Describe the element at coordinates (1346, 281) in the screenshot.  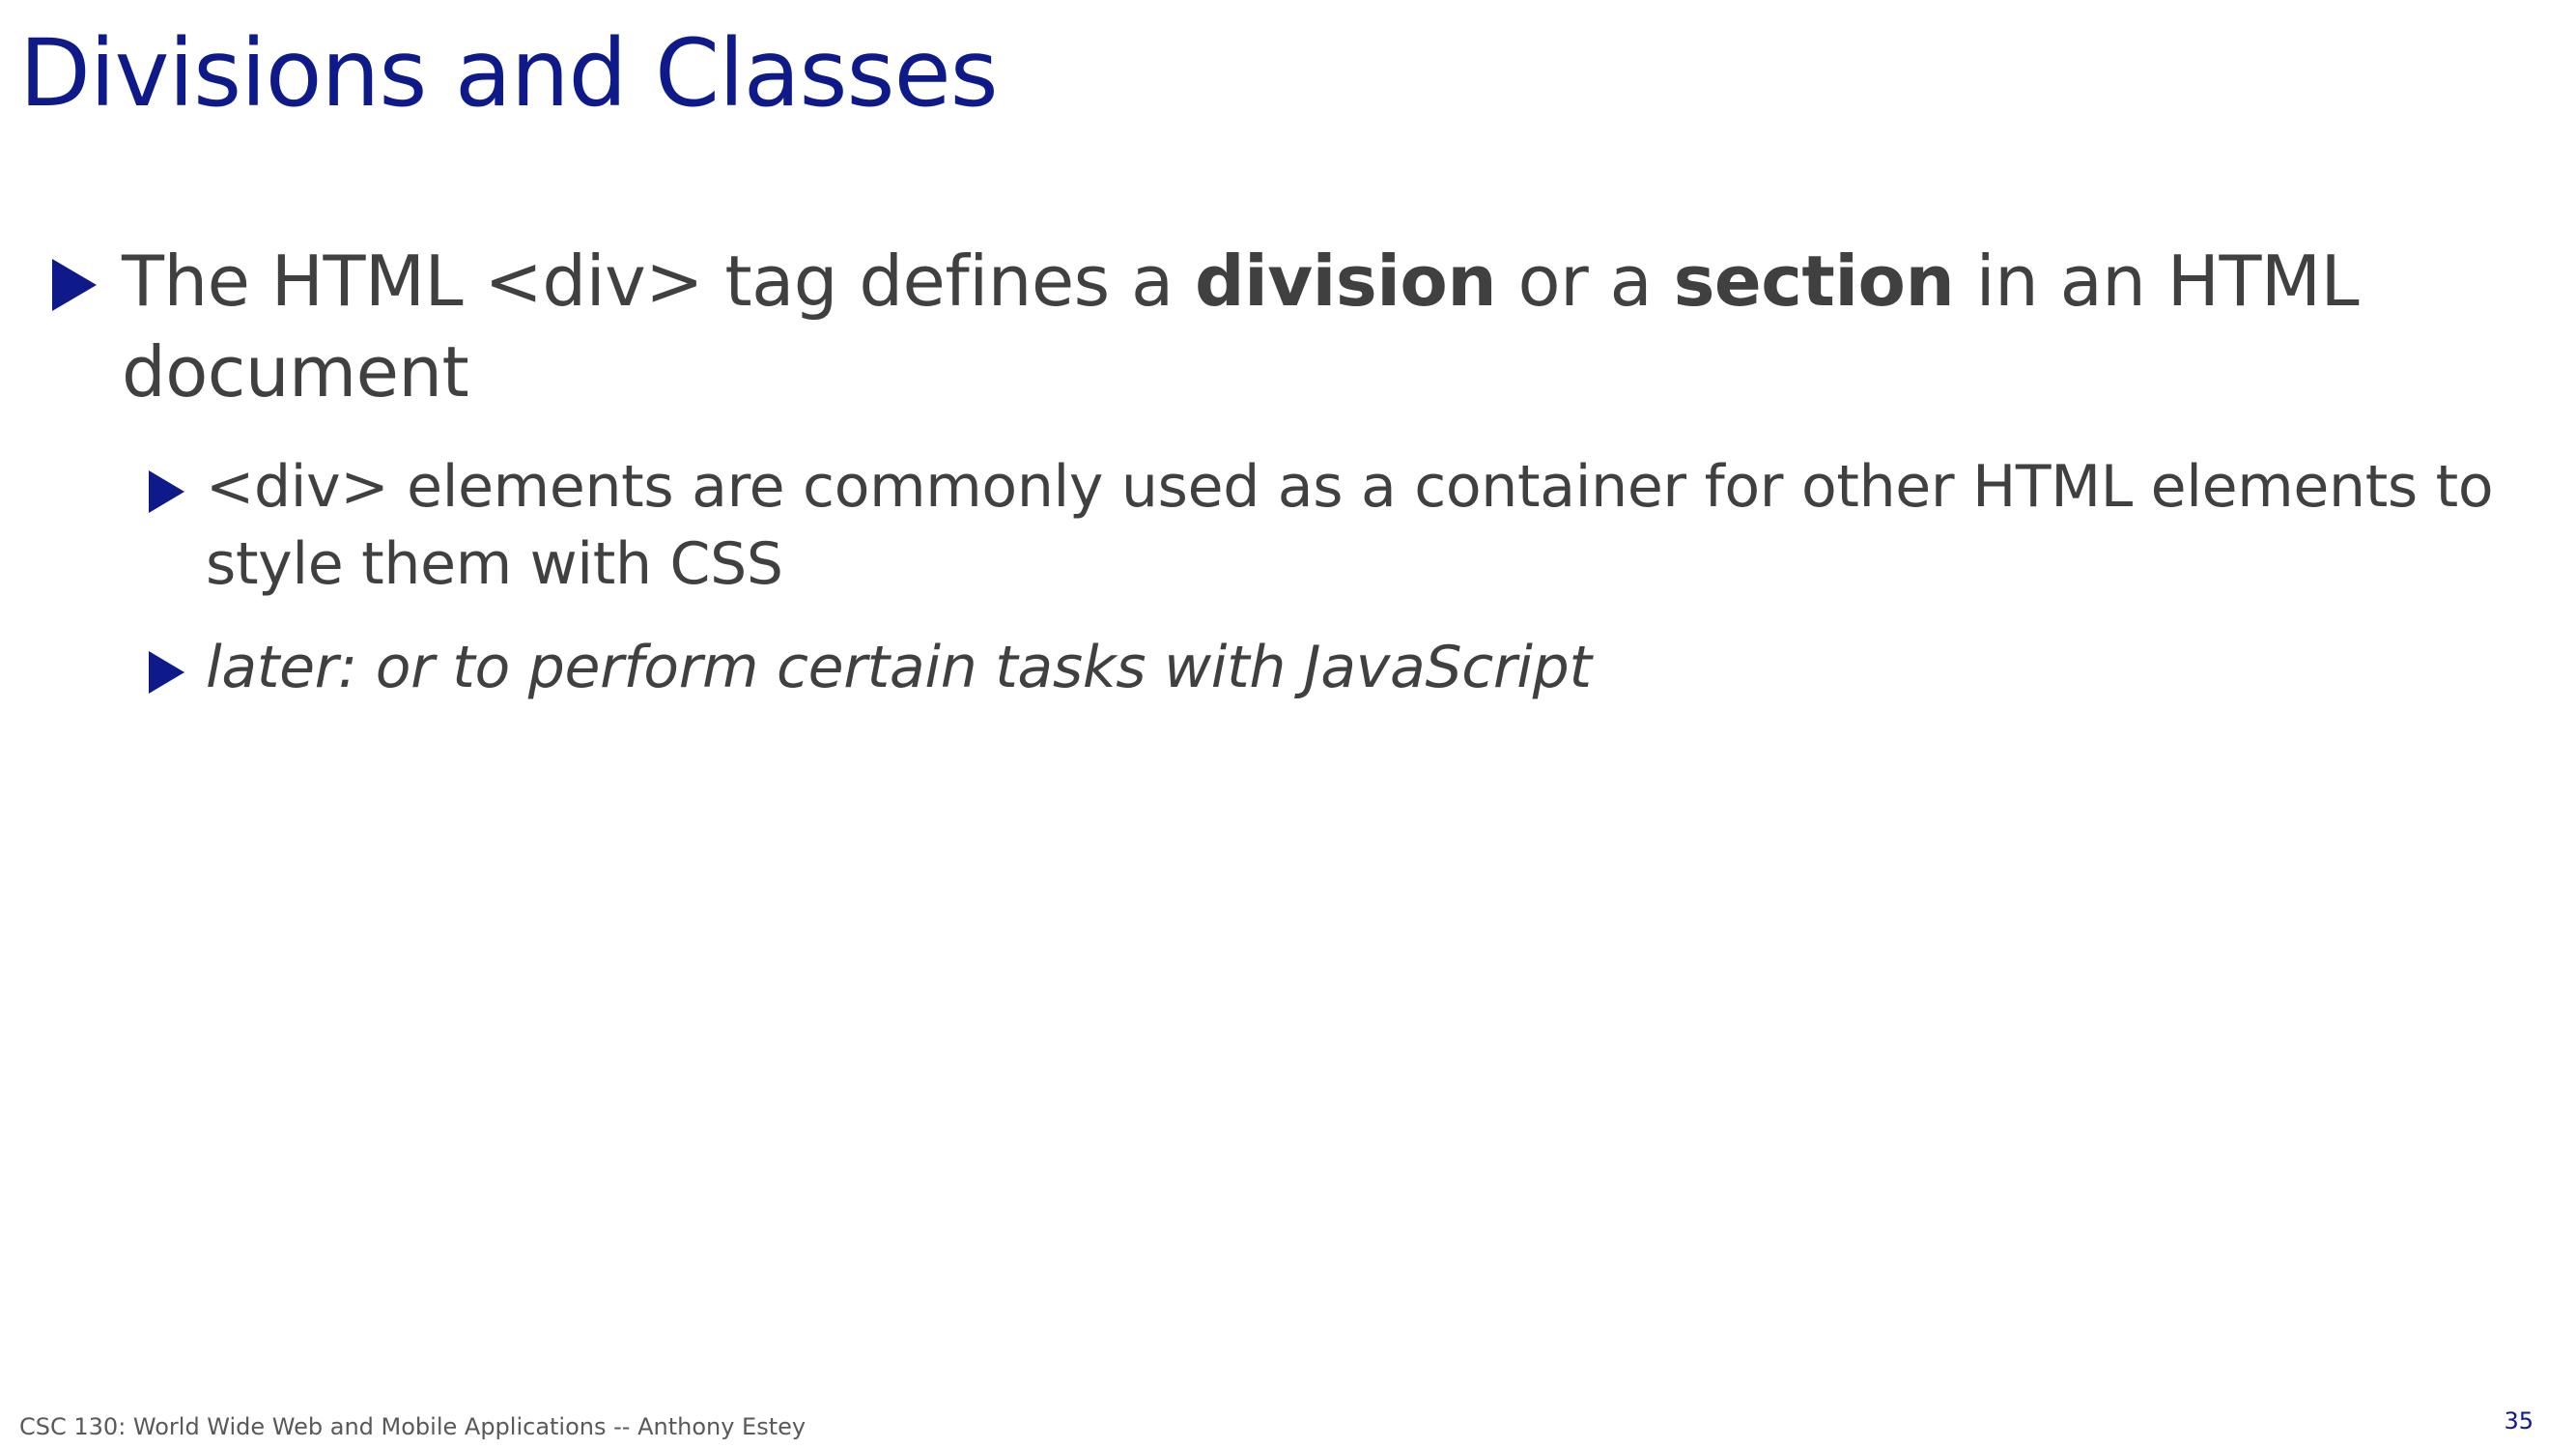
I see `bullet-text-bold-division: division` at that location.